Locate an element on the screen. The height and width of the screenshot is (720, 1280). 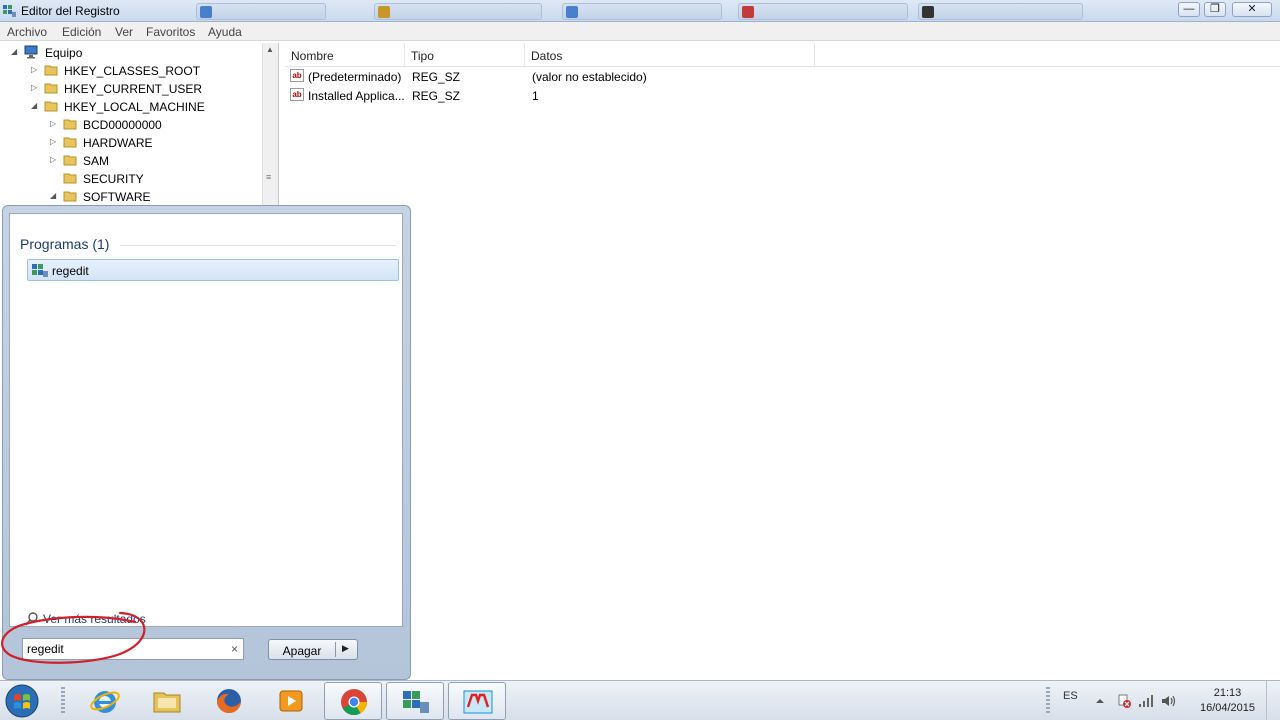
menu-archivo: Archivo is located at coordinates (27, 32).